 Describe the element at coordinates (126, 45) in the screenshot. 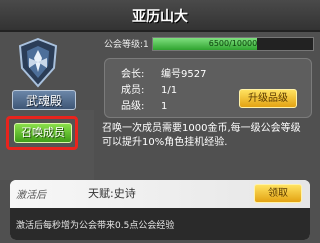

I see `guild-level-label: 公会等级:1` at that location.